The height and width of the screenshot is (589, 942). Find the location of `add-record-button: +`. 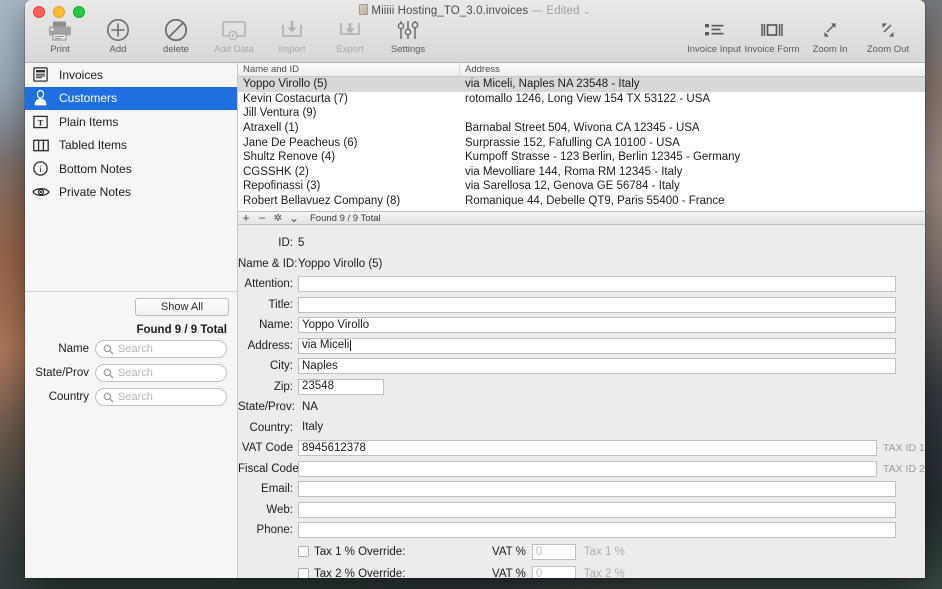

add-record-button: + is located at coordinates (246, 218).